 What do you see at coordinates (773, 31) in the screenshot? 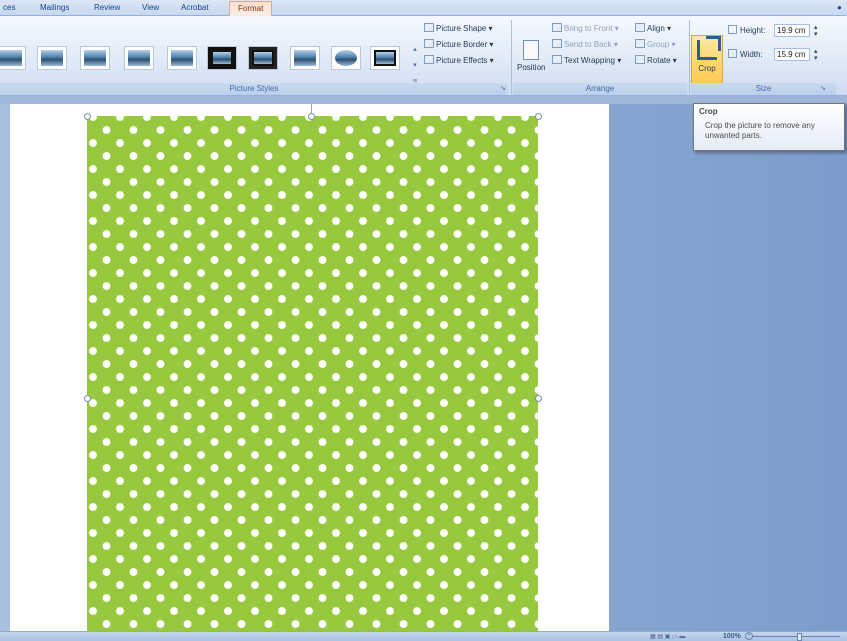
I see `height-row: Height: ▴▾` at bounding box center [773, 31].